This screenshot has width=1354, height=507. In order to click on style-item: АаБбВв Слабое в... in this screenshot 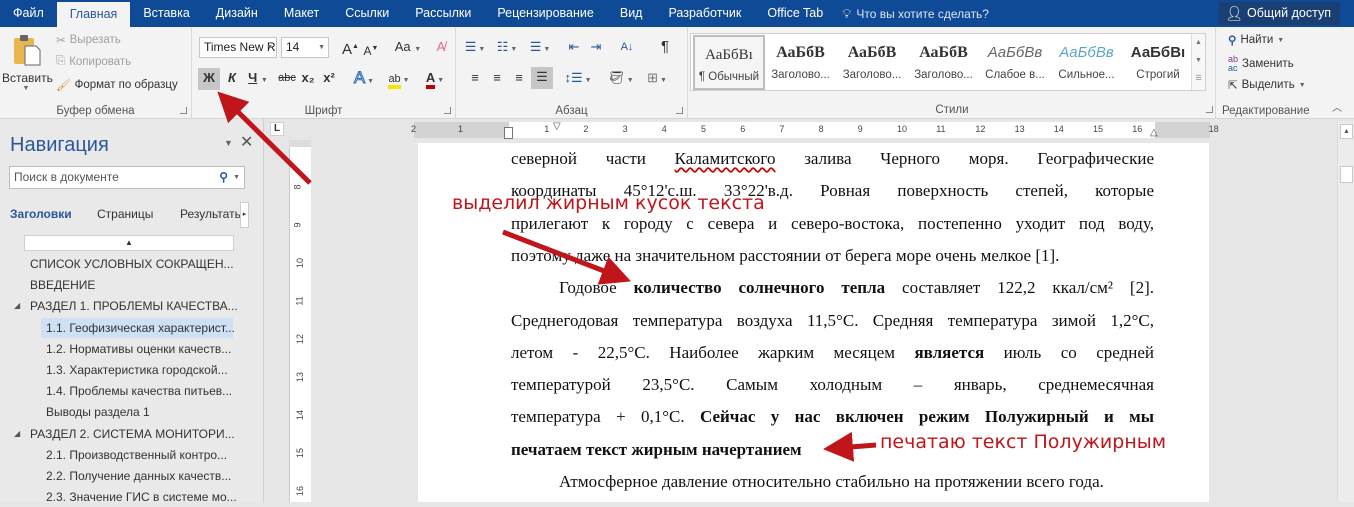, I will do `click(1015, 62)`.